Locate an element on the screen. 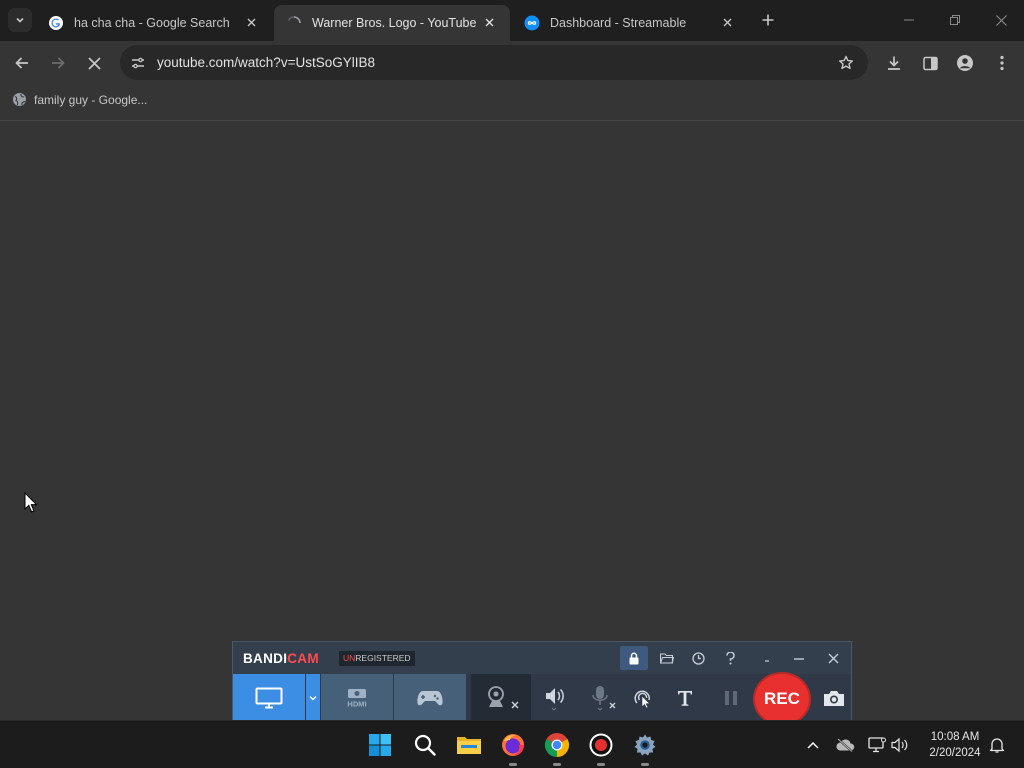 This screenshot has height=768, width=1024. menu-button is located at coordinates (1002, 63).